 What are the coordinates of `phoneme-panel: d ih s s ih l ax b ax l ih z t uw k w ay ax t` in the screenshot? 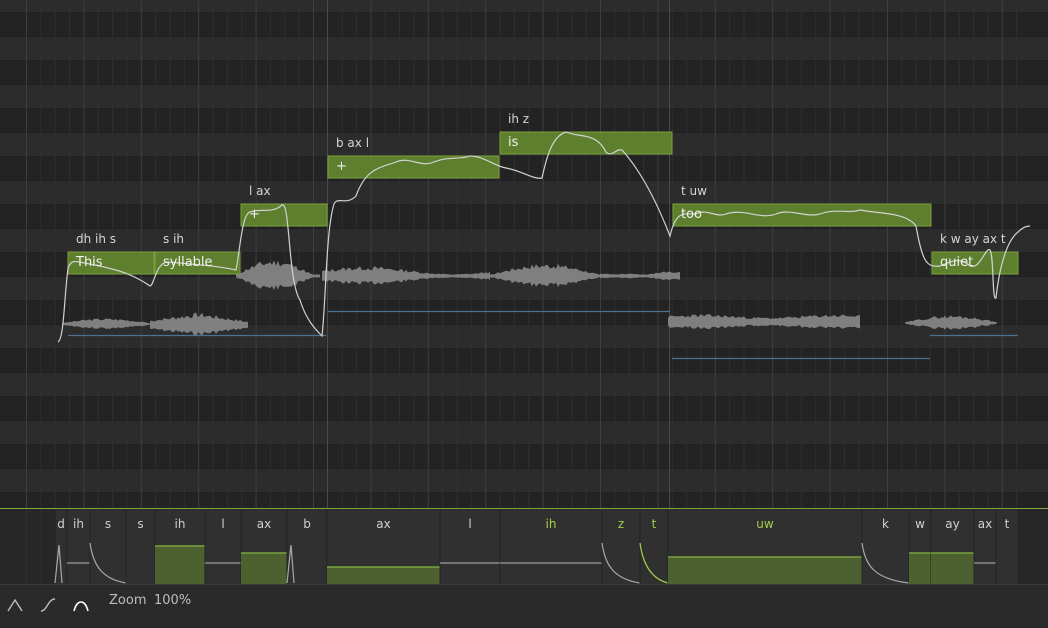 It's located at (524, 546).